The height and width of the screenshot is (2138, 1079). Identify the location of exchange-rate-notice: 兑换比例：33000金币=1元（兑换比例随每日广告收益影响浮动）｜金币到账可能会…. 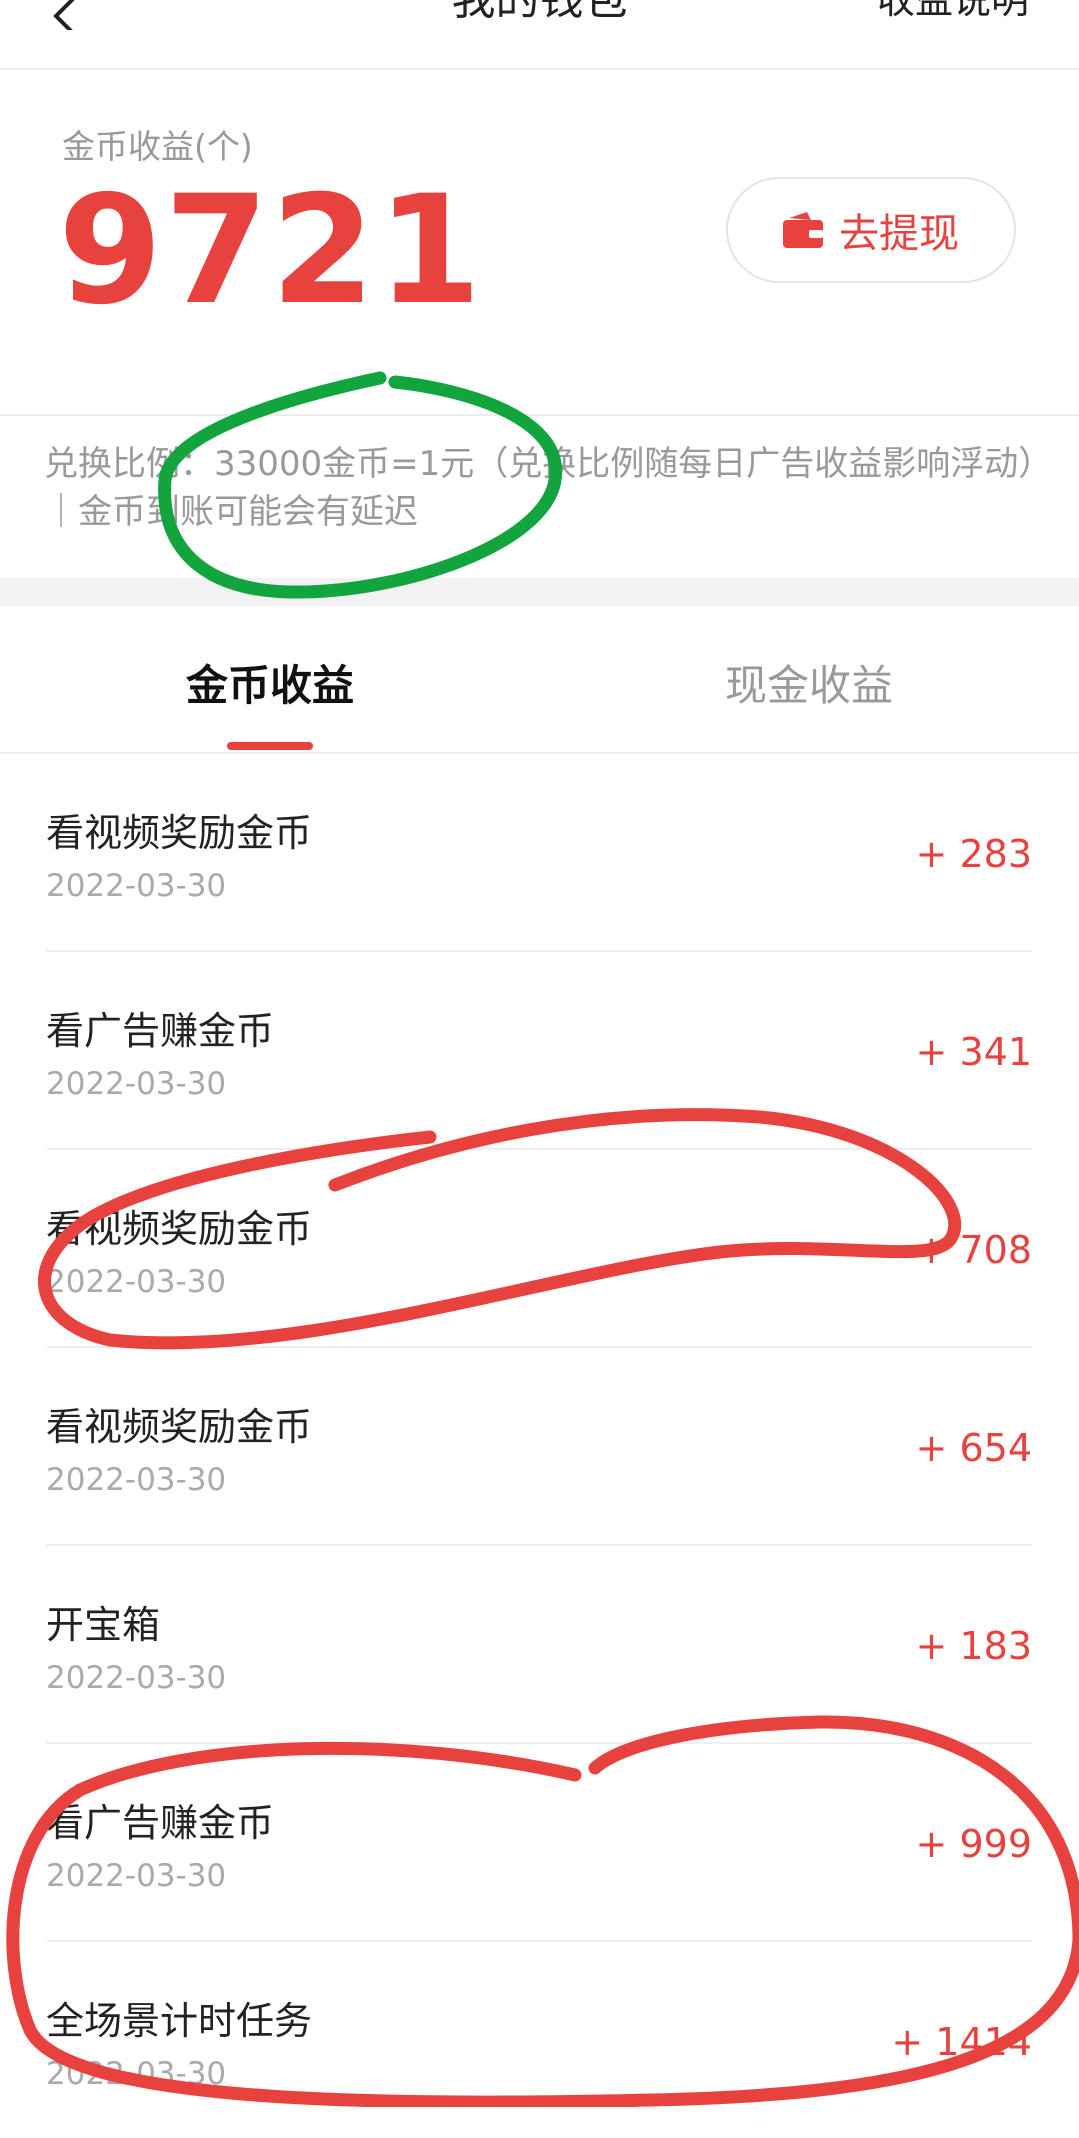
(540, 488).